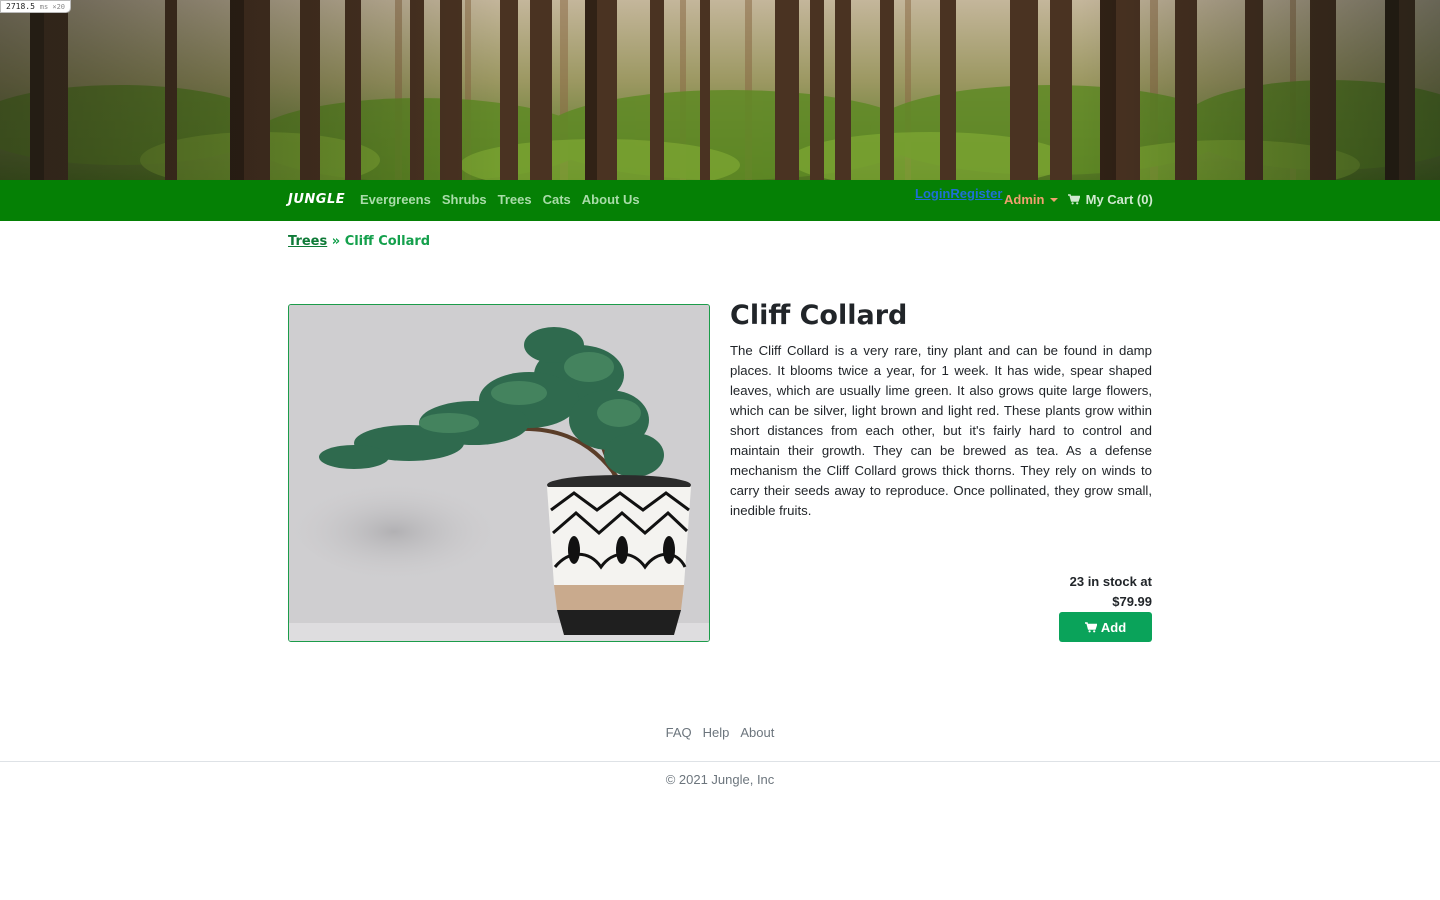 The image size is (1440, 900). I want to click on add-button-label: Add, so click(1113, 627).